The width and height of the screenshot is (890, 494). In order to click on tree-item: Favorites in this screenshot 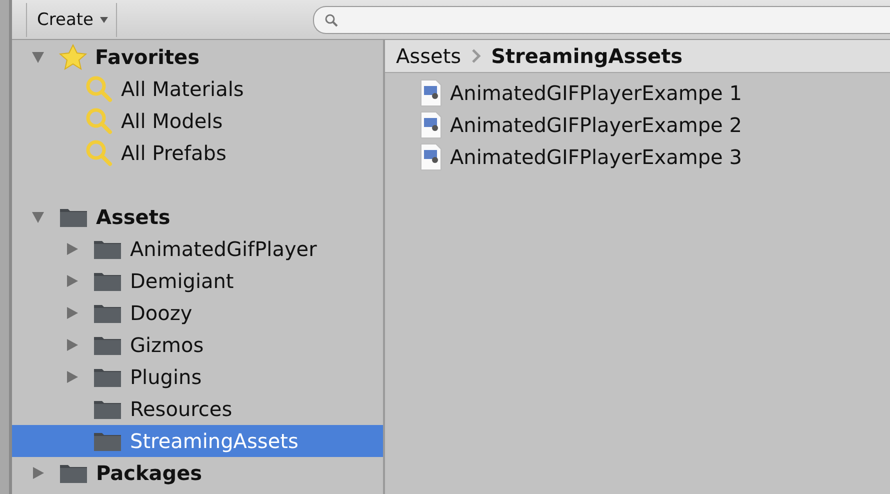, I will do `click(147, 57)`.